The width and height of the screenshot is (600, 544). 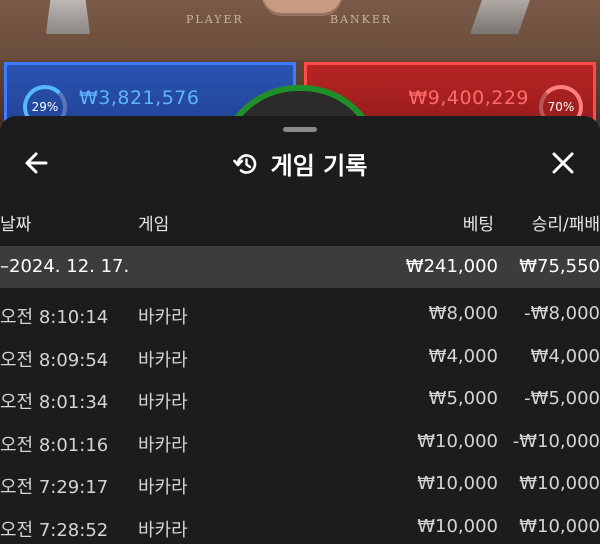 I want to click on history-row: 오전 8:01:34 바카라 ₩5,000 -₩5,000, so click(x=300, y=398).